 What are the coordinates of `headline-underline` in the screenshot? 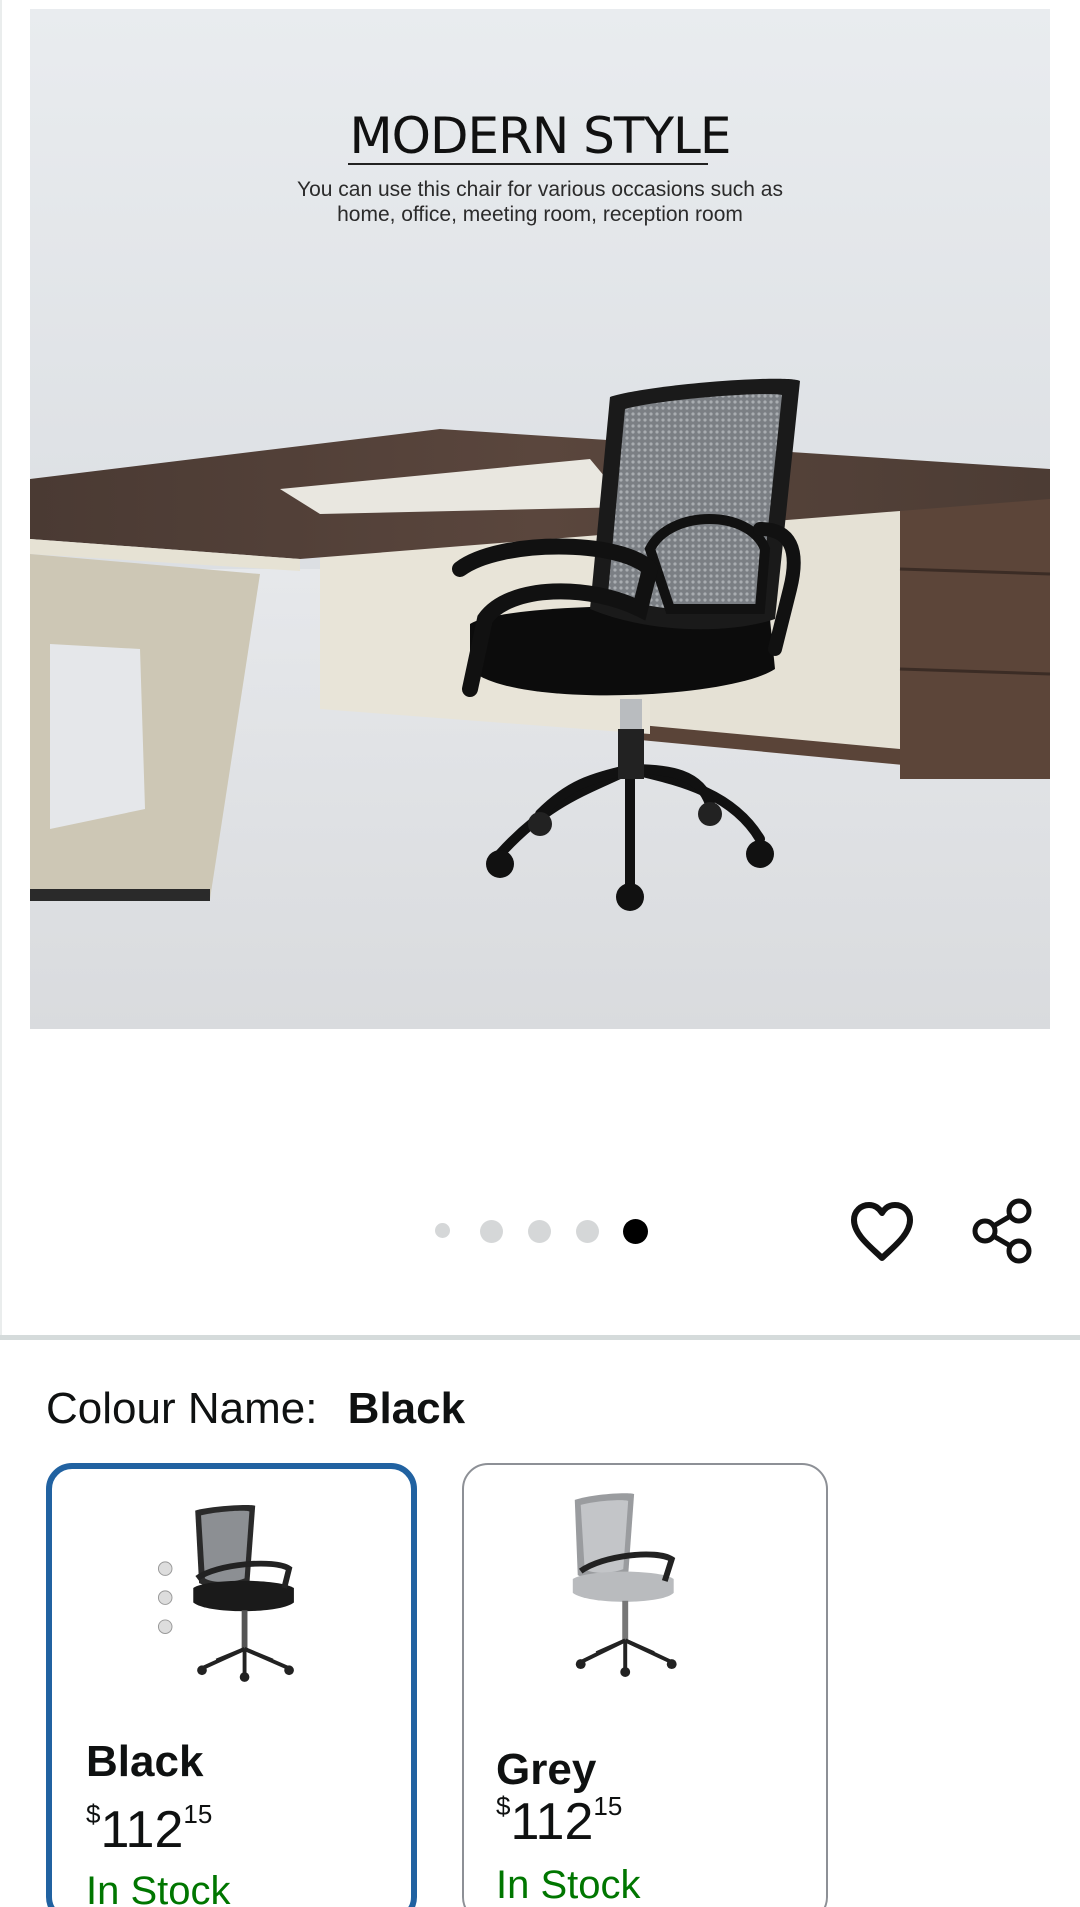 It's located at (528, 164).